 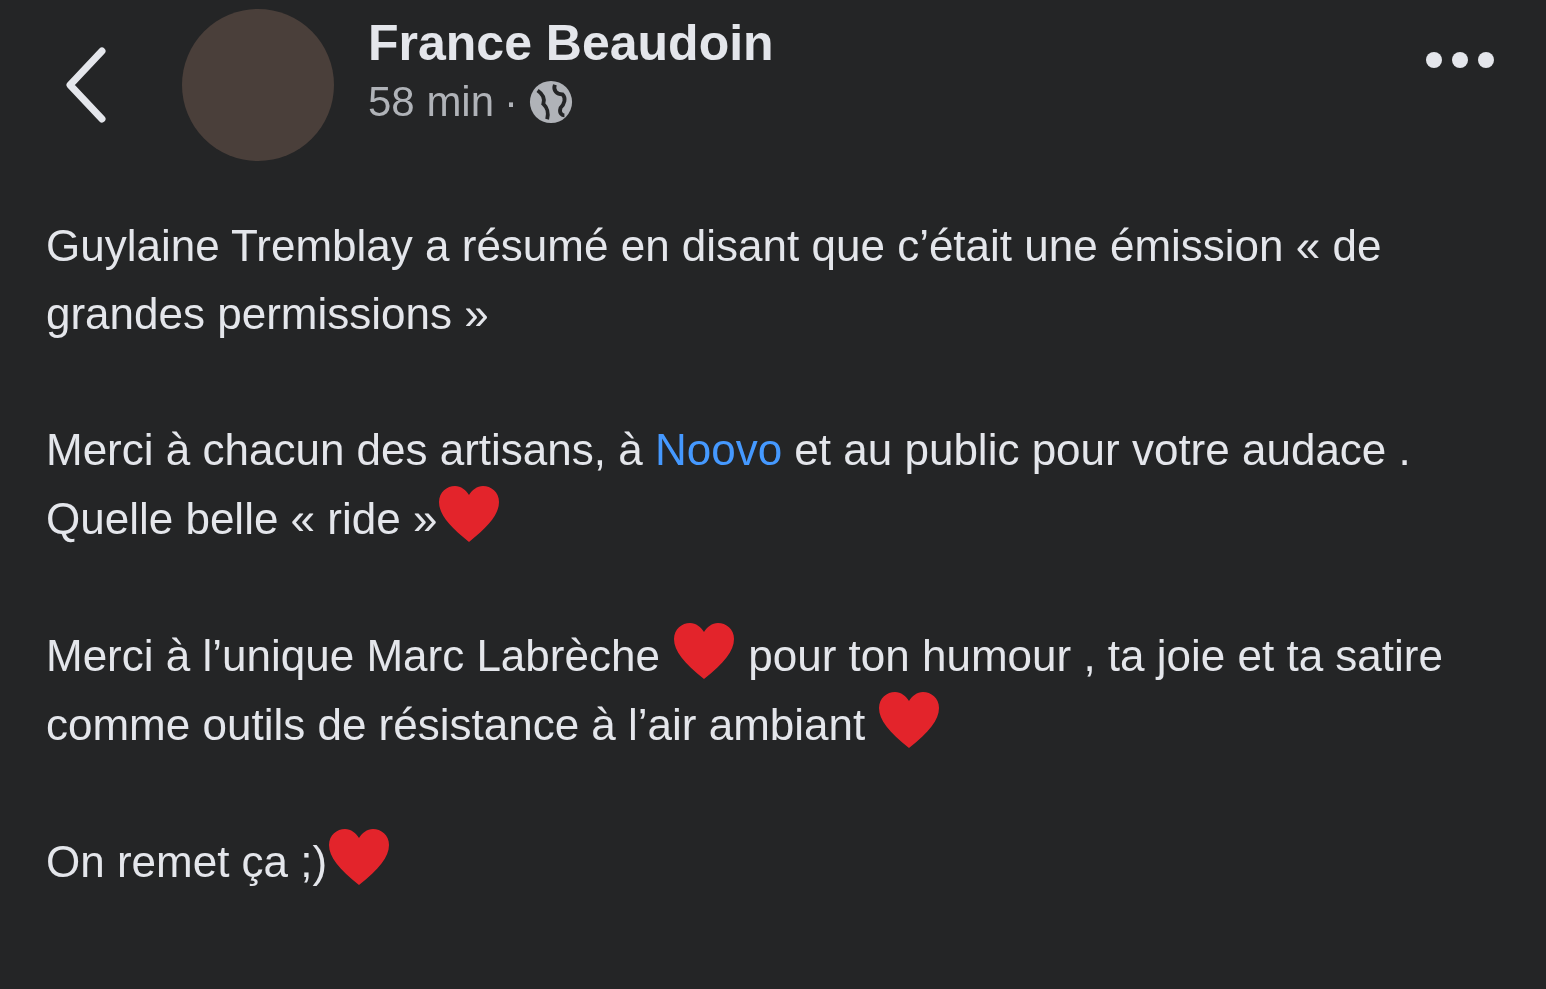 I want to click on post-paragraph: Merci à chacun des artisans, à Noovo et au public pour votre audace . Quelle belle « ride », so click(x=729, y=485).